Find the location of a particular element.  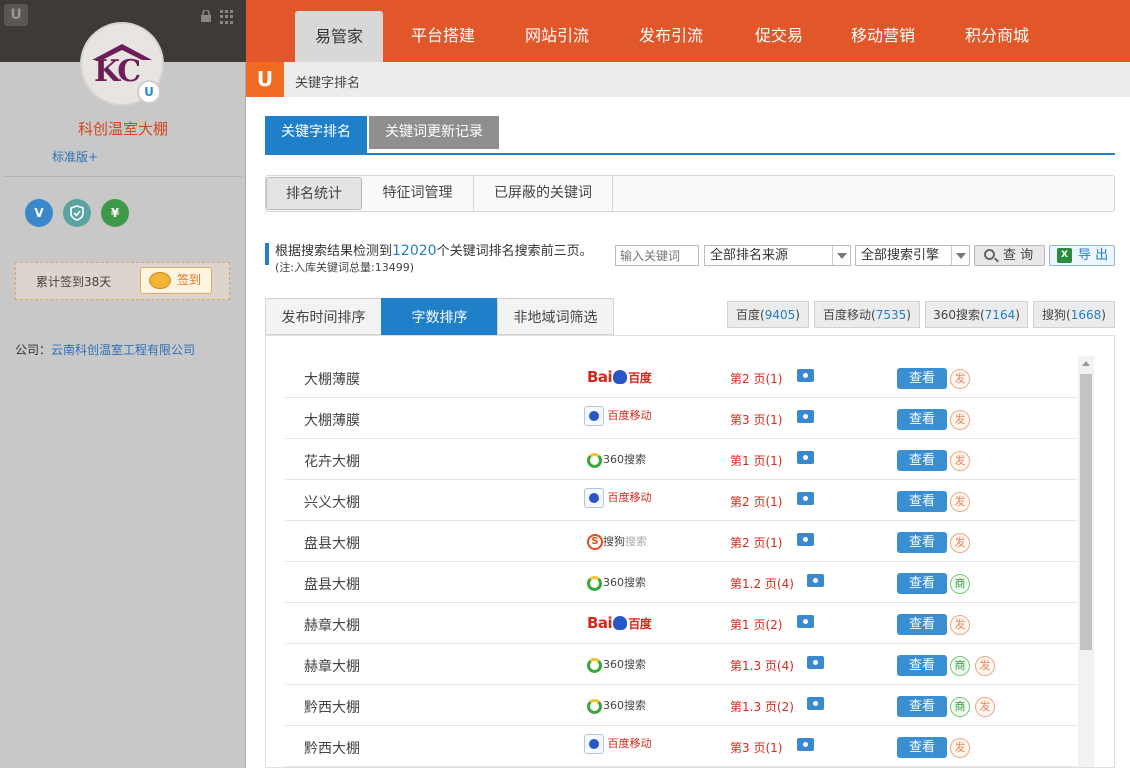

nav-item-mobile-marketing: 移动营销 is located at coordinates (883, 31).